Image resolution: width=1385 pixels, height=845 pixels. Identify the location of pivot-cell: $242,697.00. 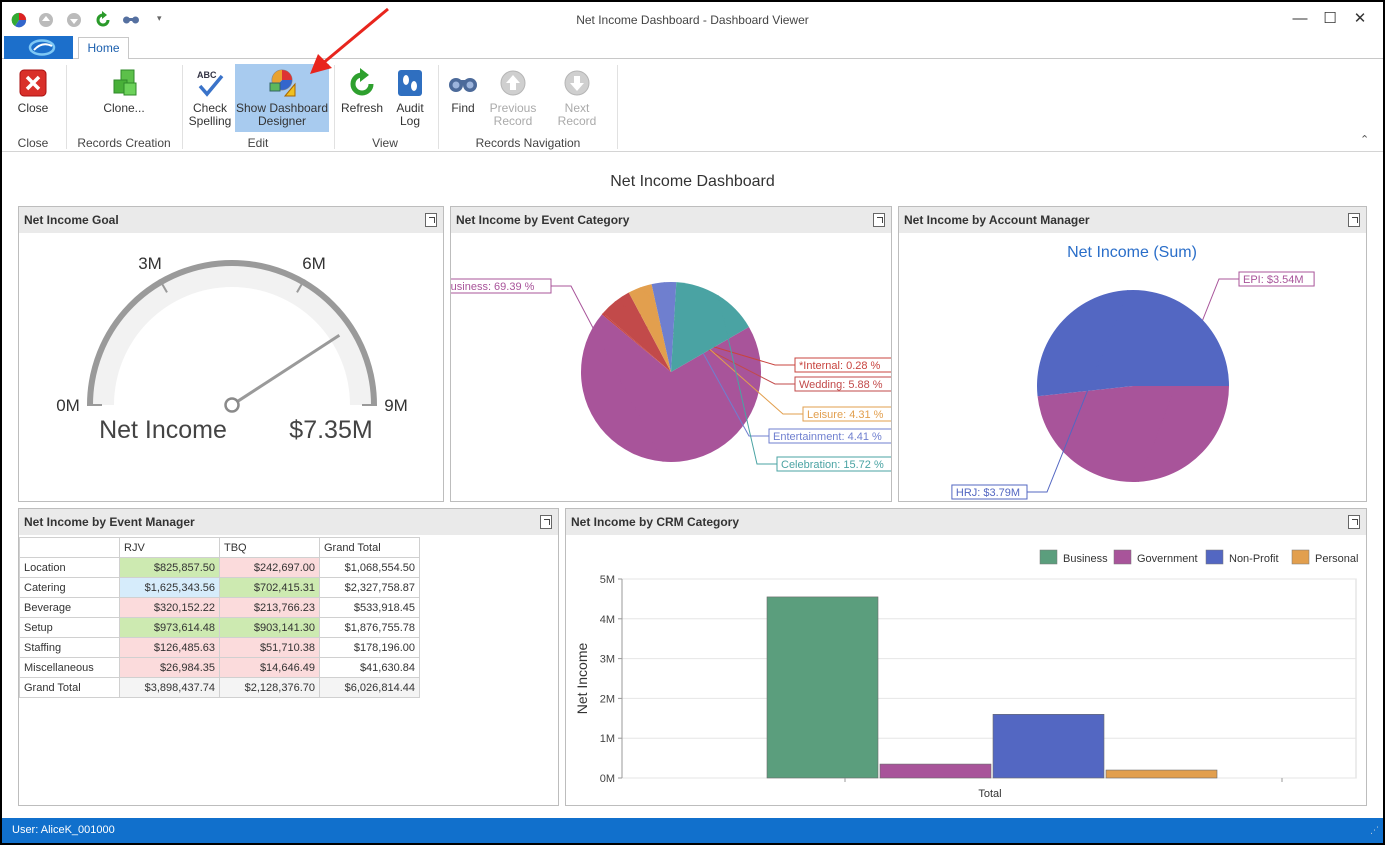
(269, 567).